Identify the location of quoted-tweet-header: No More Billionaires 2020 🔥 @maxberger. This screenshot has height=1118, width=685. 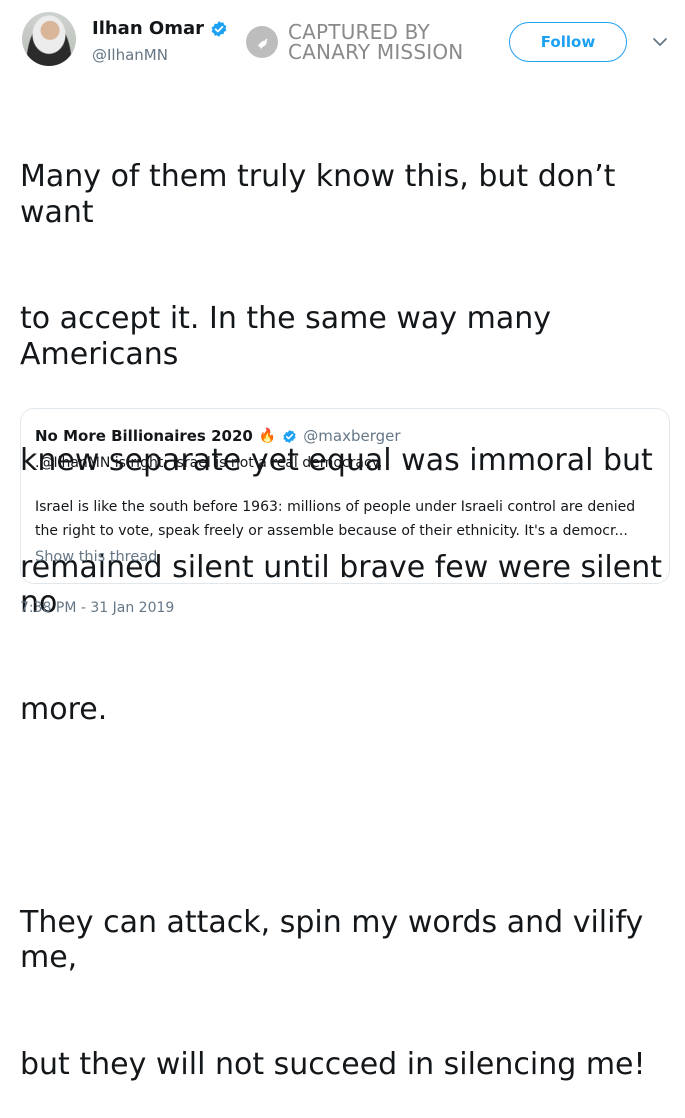
(218, 436).